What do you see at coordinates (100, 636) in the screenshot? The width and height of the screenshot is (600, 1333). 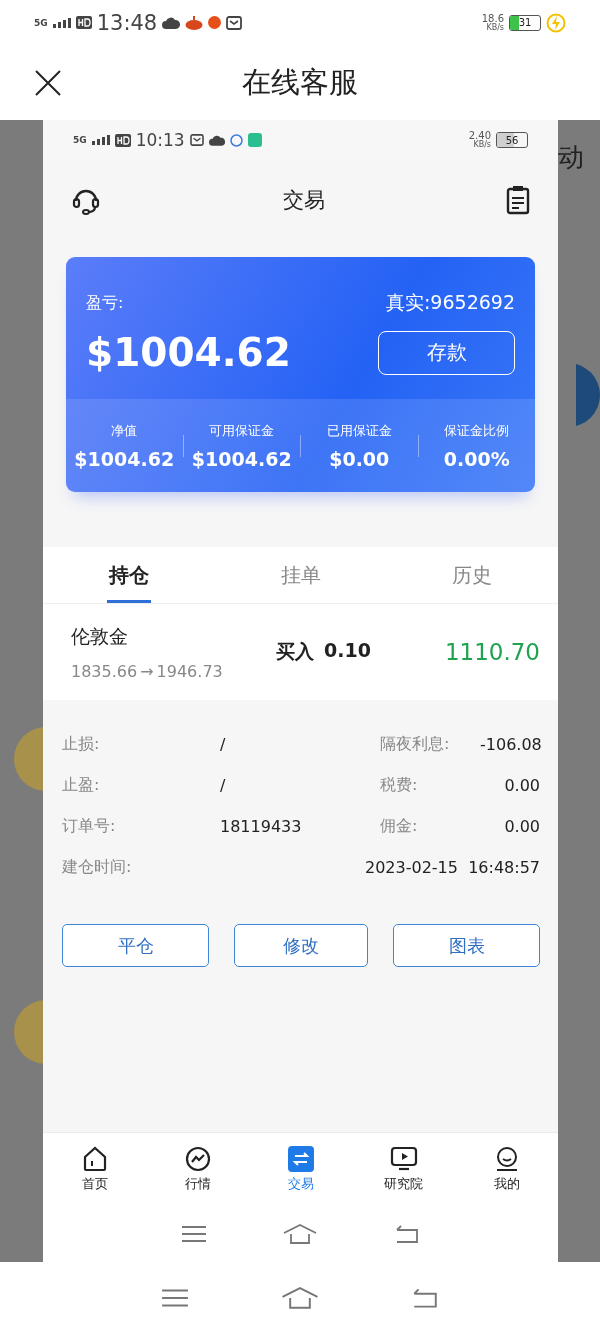 I see `symbol-name: 伦敦金` at bounding box center [100, 636].